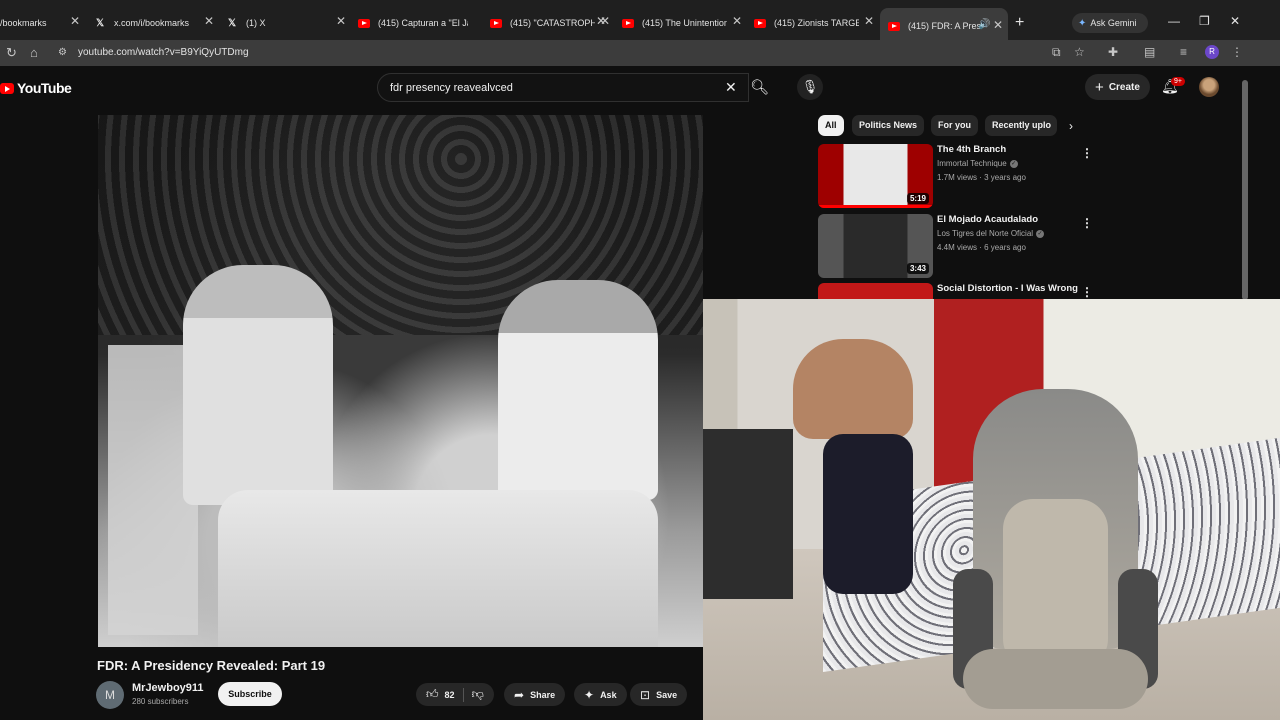 The width and height of the screenshot is (1280, 720). Describe the element at coordinates (11, 53) in the screenshot. I see `reload-icon: ↻` at that location.